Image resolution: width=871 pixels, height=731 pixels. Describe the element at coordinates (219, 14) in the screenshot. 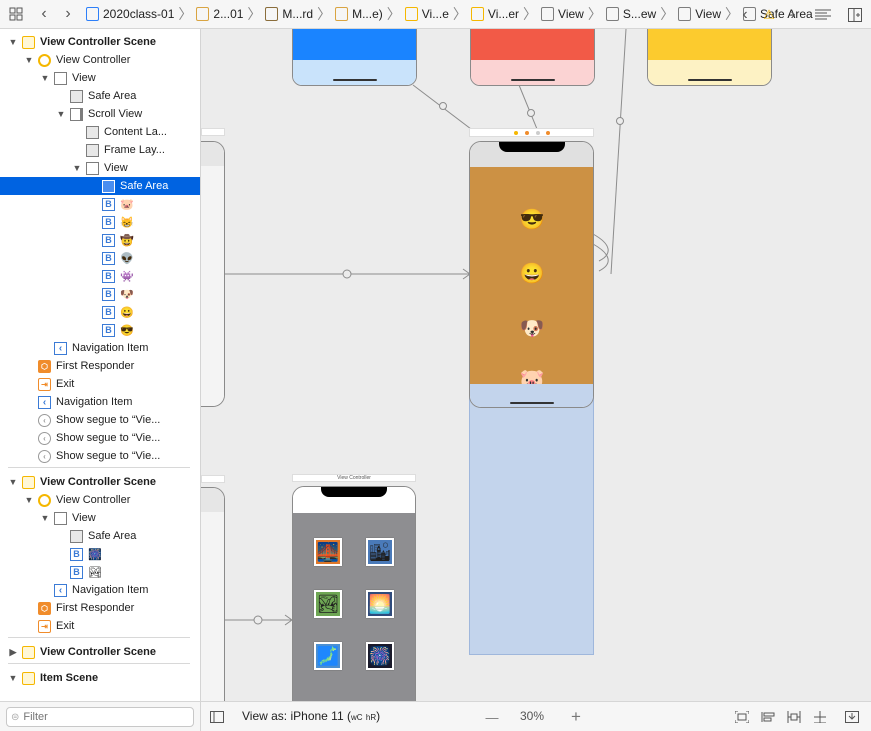

I see `breadcrumb-item: 2...01` at that location.